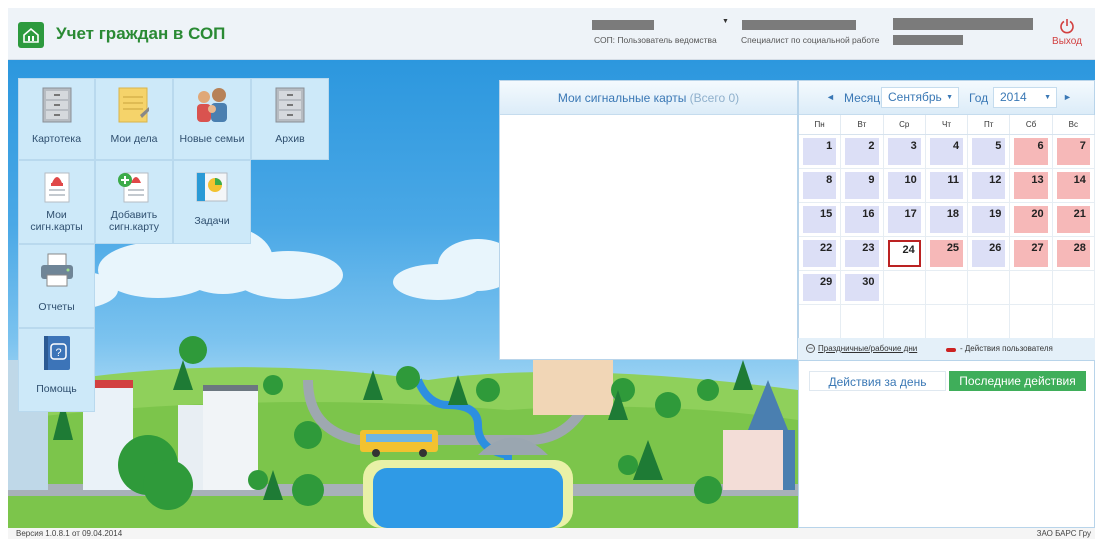  I want to click on tile-label-line1: Мои, so click(56, 215).